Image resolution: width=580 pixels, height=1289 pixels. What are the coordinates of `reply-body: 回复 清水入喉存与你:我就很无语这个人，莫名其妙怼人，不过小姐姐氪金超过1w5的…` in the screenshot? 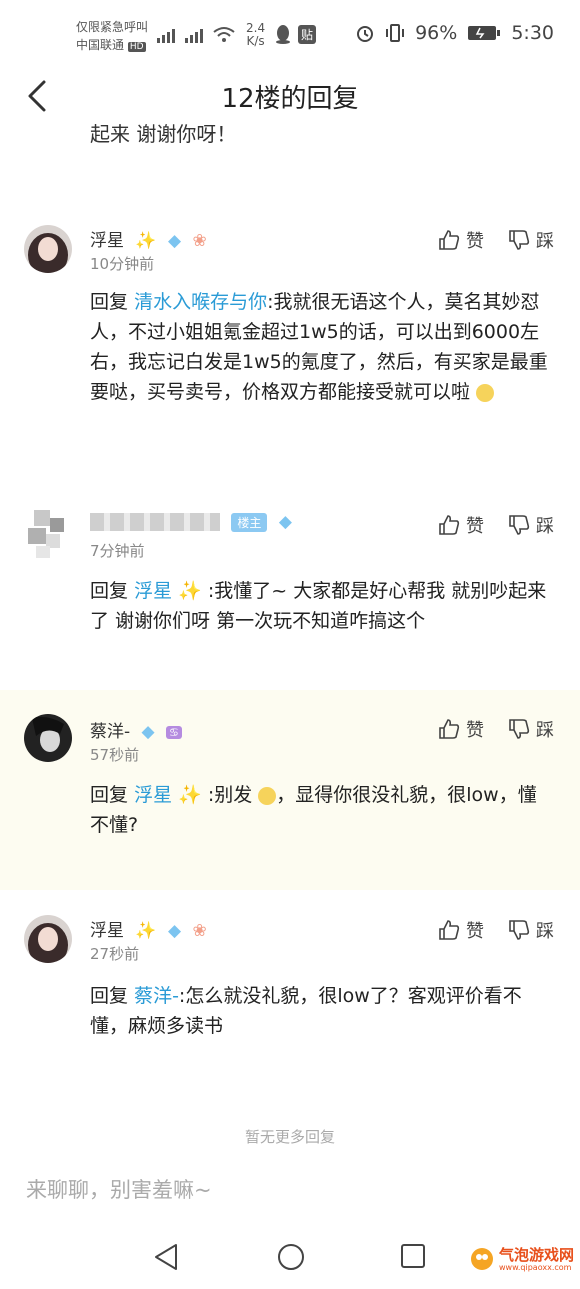 It's located at (319, 347).